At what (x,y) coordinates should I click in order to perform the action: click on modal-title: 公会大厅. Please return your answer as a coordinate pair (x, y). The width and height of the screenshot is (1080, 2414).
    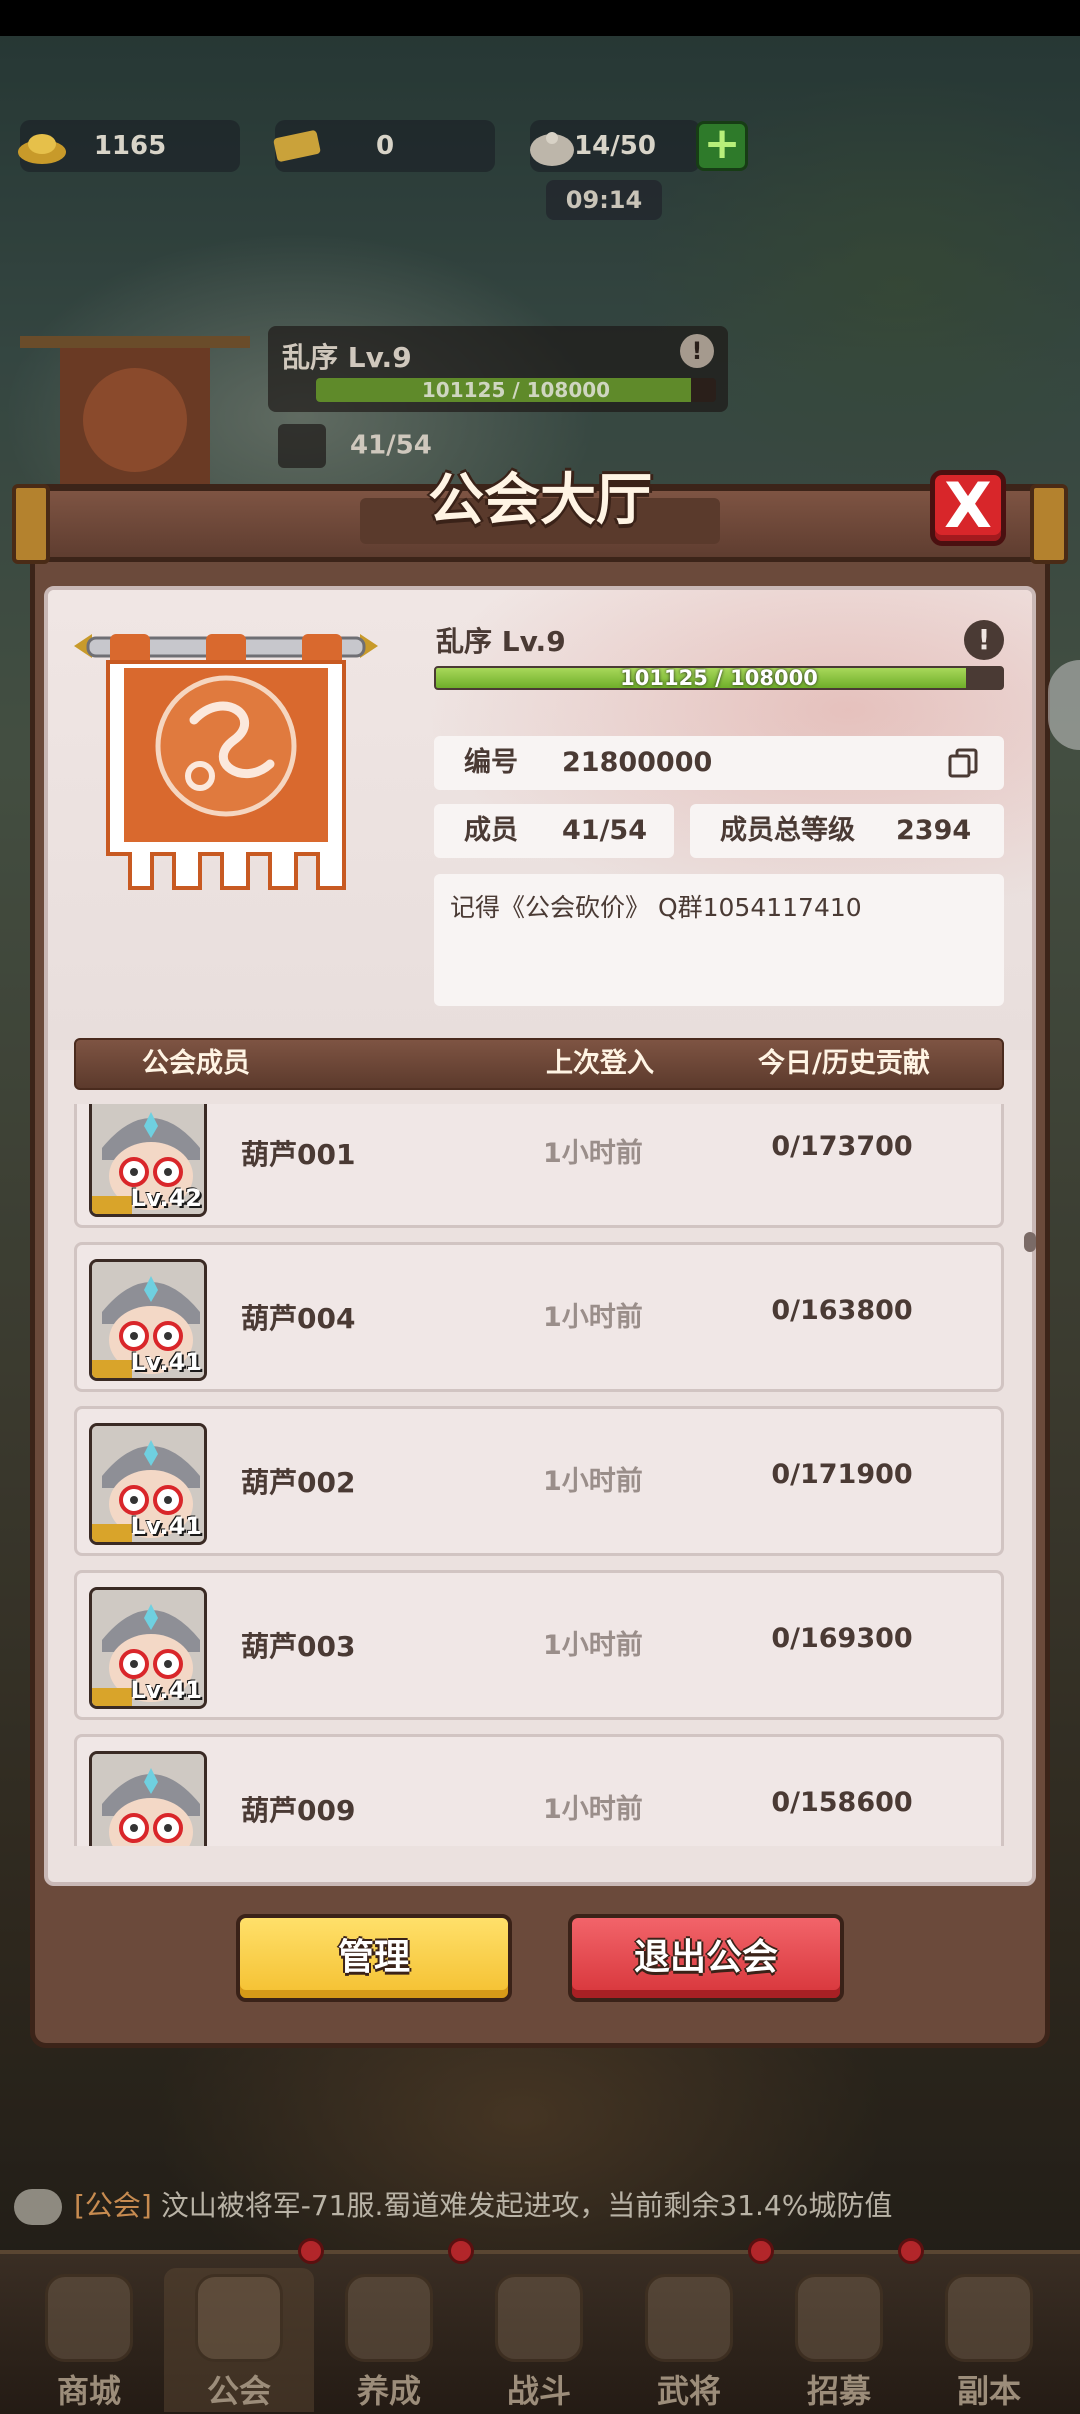
    Looking at the image, I should click on (540, 500).